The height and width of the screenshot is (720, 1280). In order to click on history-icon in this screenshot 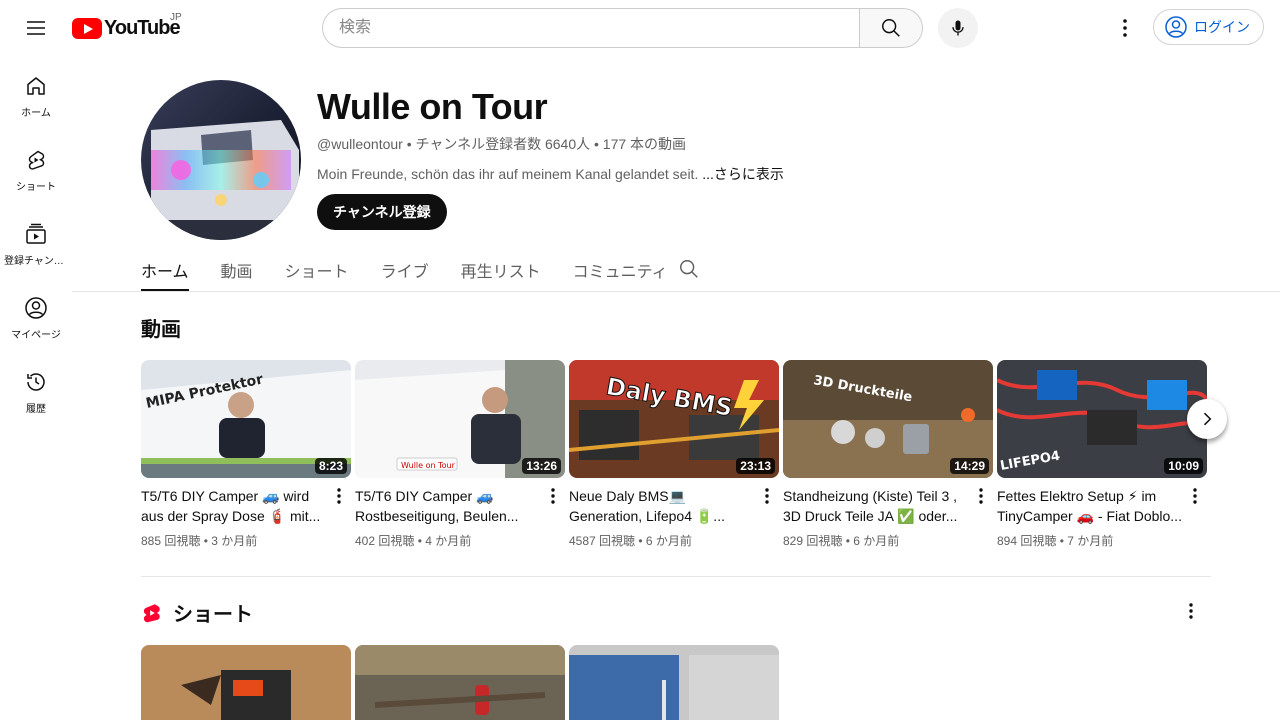, I will do `click(36, 382)`.